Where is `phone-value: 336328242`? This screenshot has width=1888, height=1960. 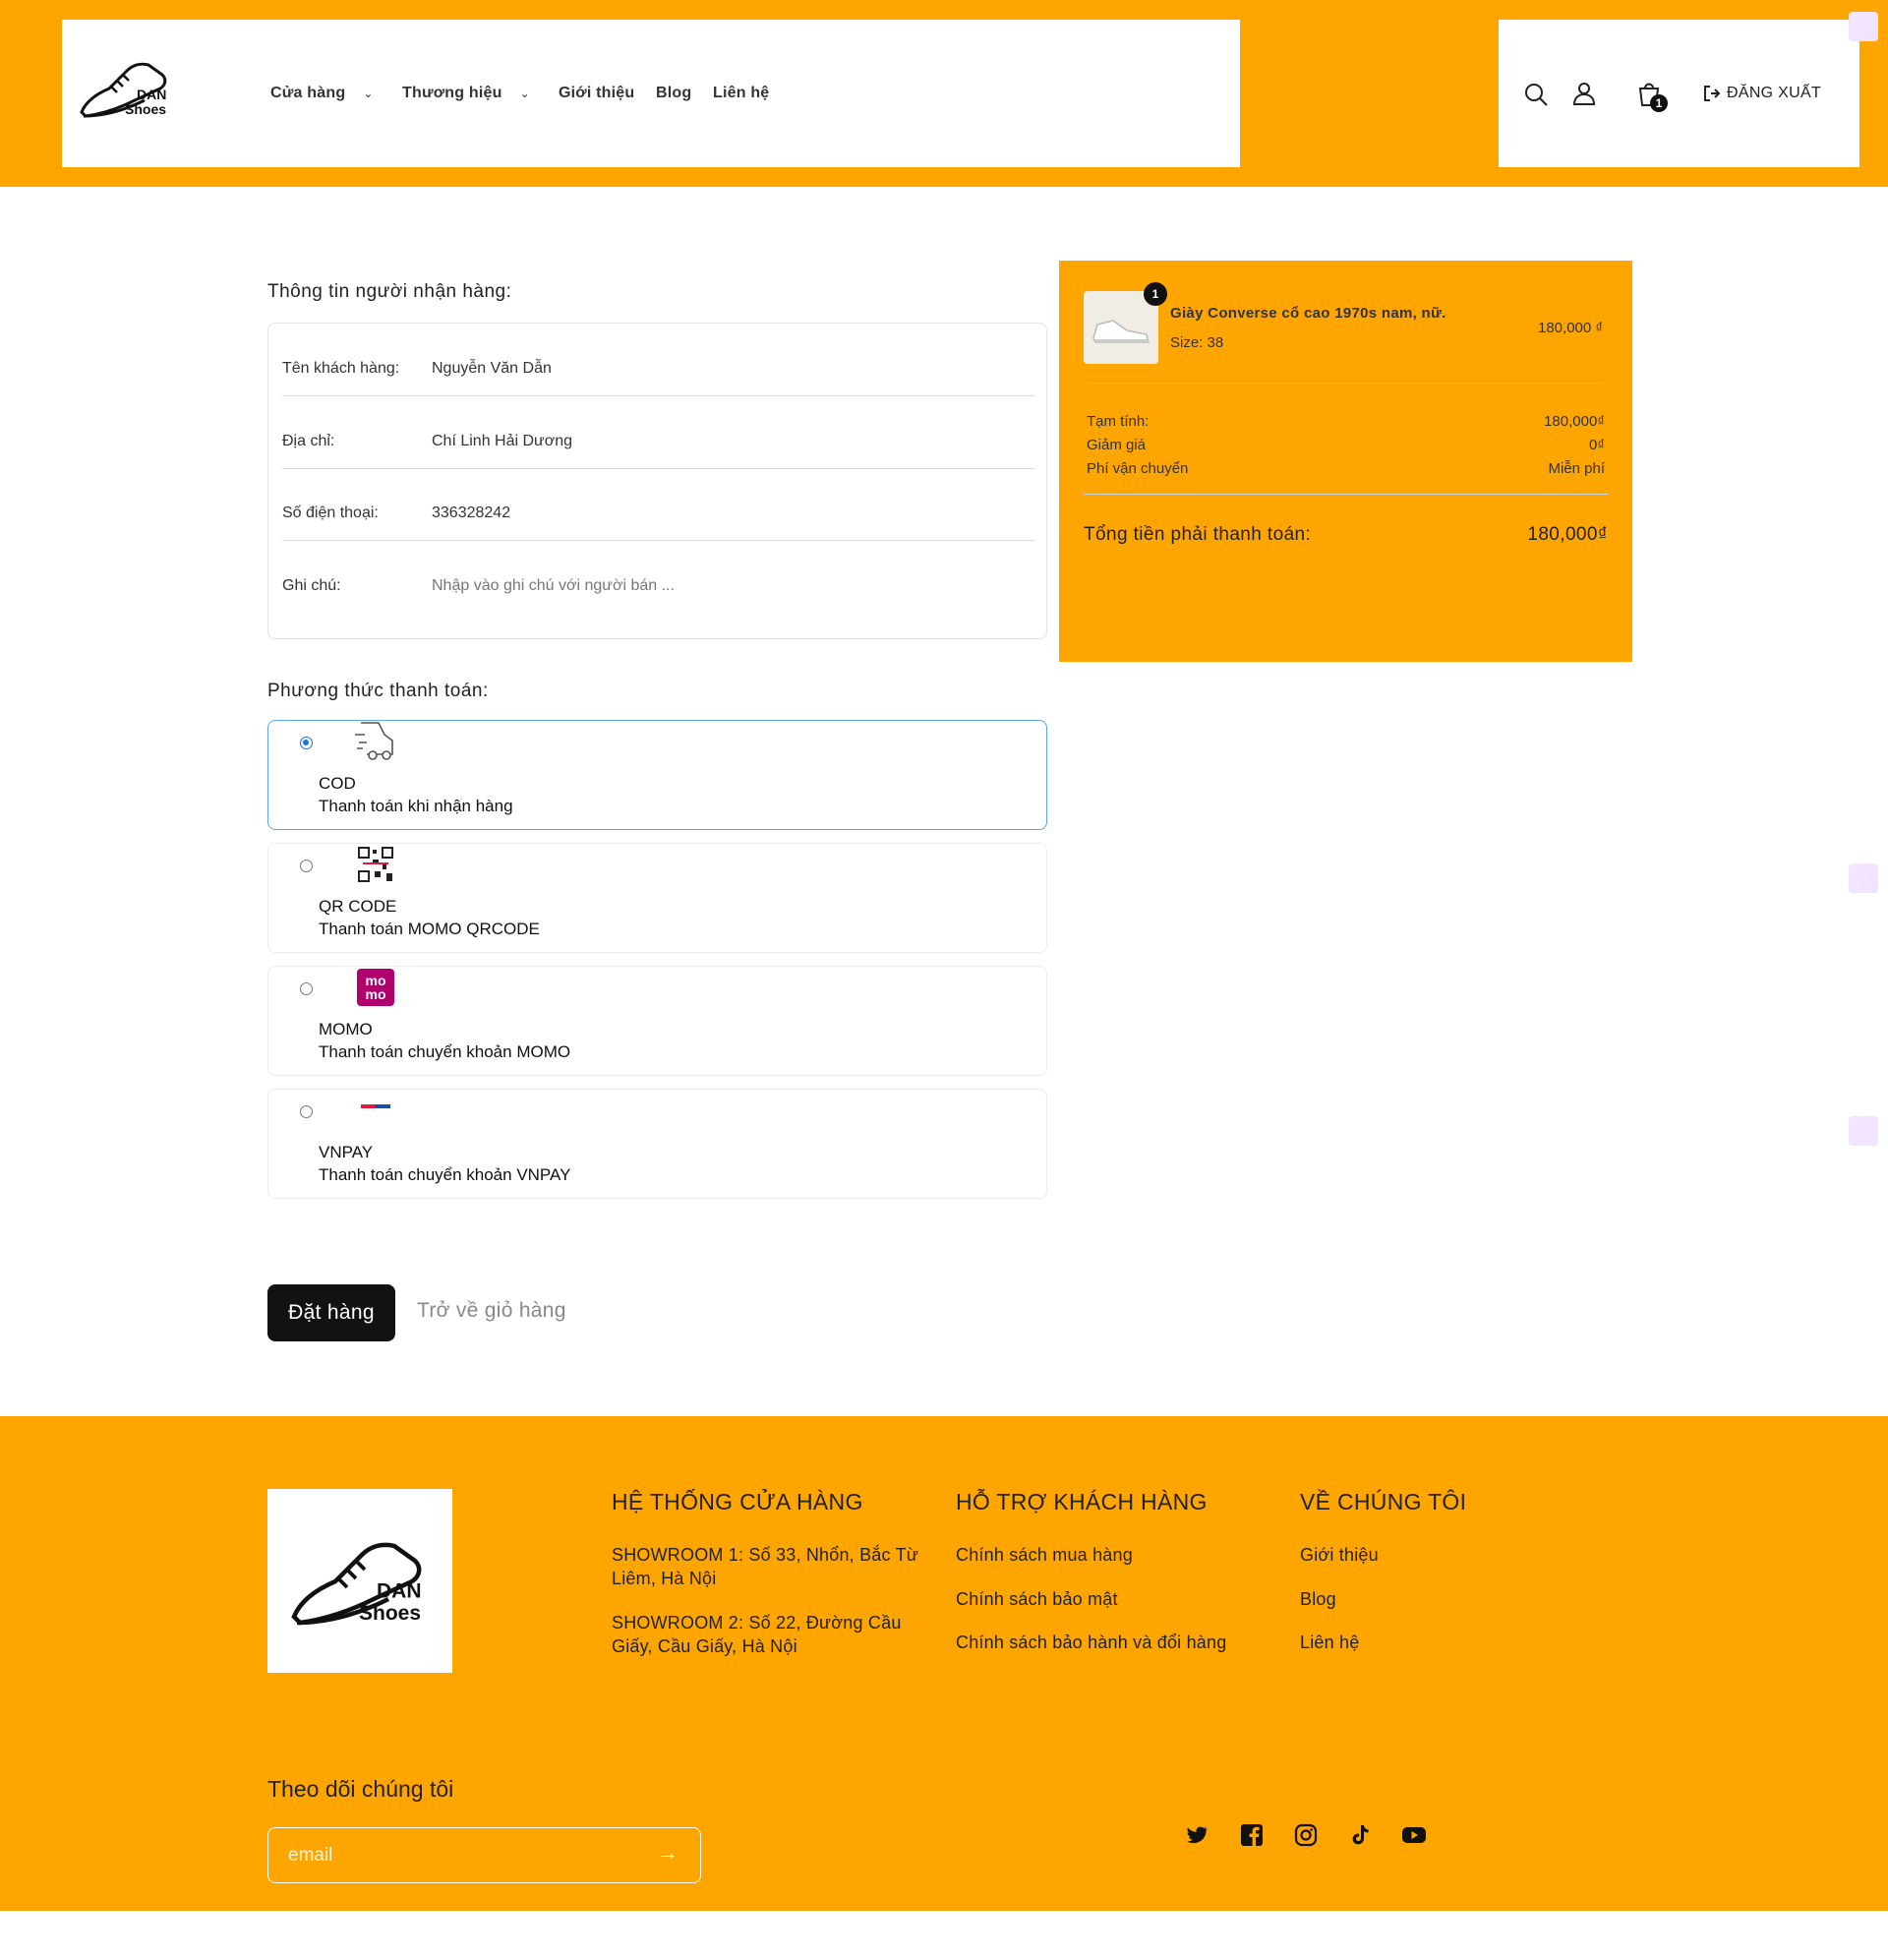
phone-value: 336328242 is located at coordinates (471, 513).